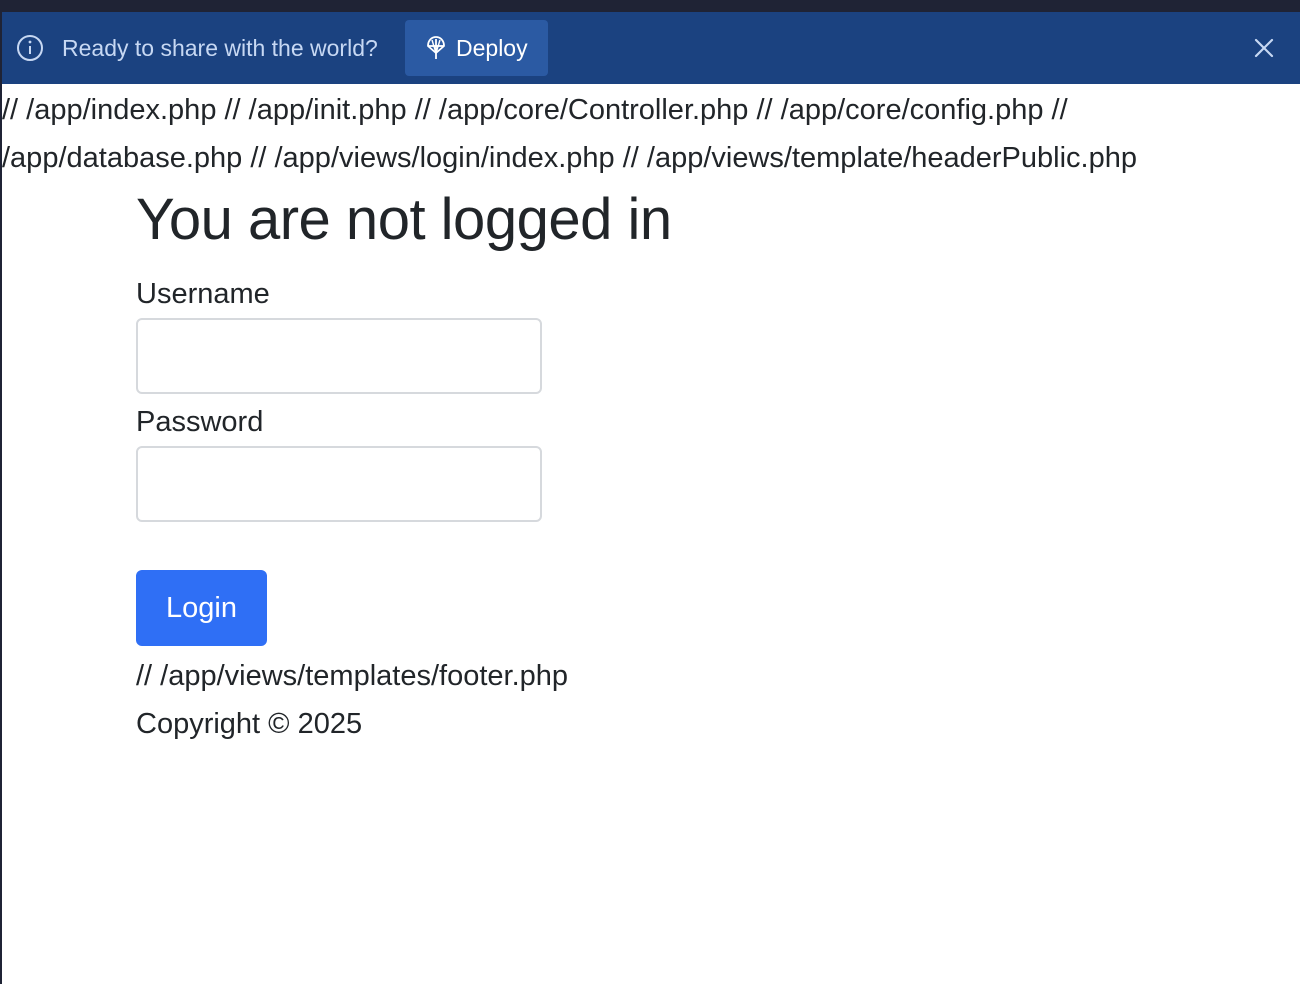 This screenshot has width=1300, height=984. Describe the element at coordinates (30, 48) in the screenshot. I see `info-icon` at that location.